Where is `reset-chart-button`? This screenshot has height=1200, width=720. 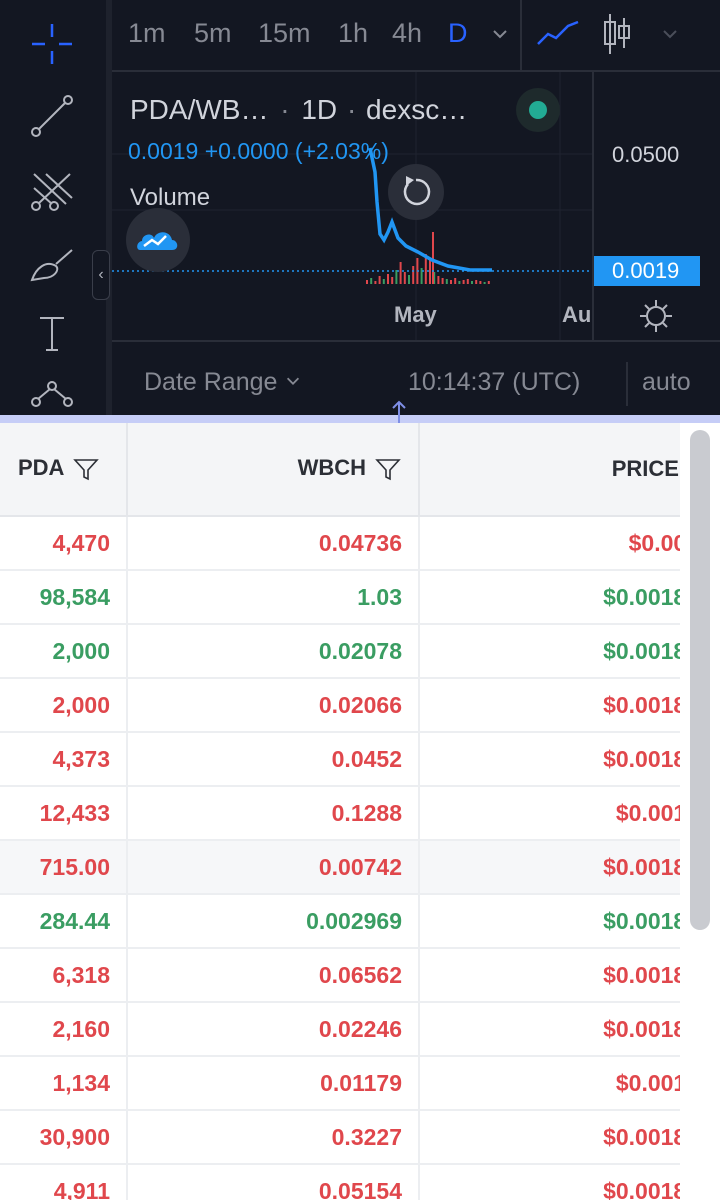
reset-chart-button is located at coordinates (416, 192).